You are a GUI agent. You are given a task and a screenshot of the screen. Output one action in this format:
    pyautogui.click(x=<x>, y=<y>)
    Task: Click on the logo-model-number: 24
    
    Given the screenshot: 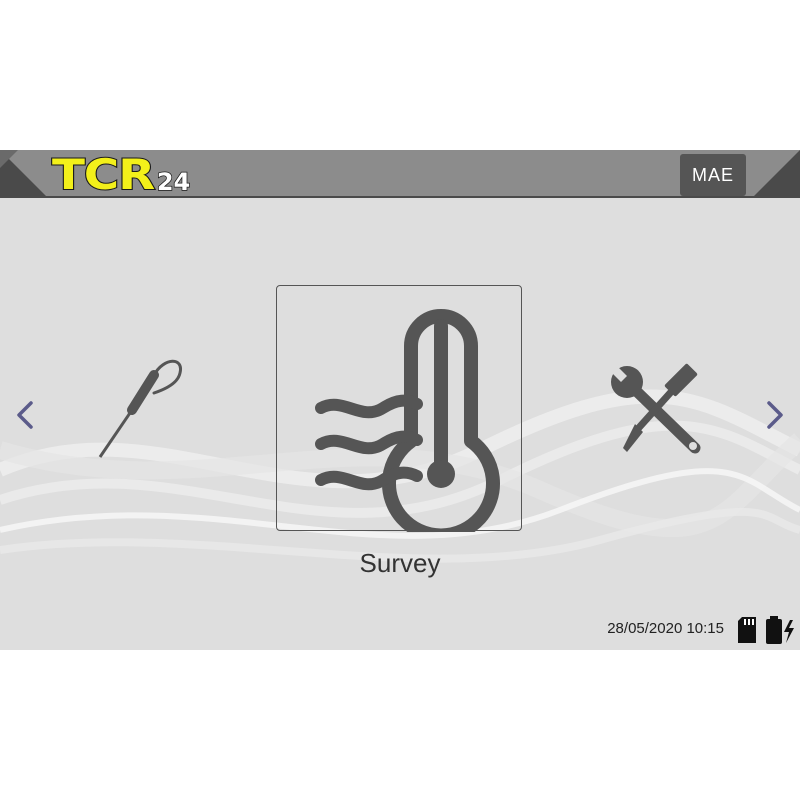 What is the action you would take?
    pyautogui.click(x=173, y=182)
    